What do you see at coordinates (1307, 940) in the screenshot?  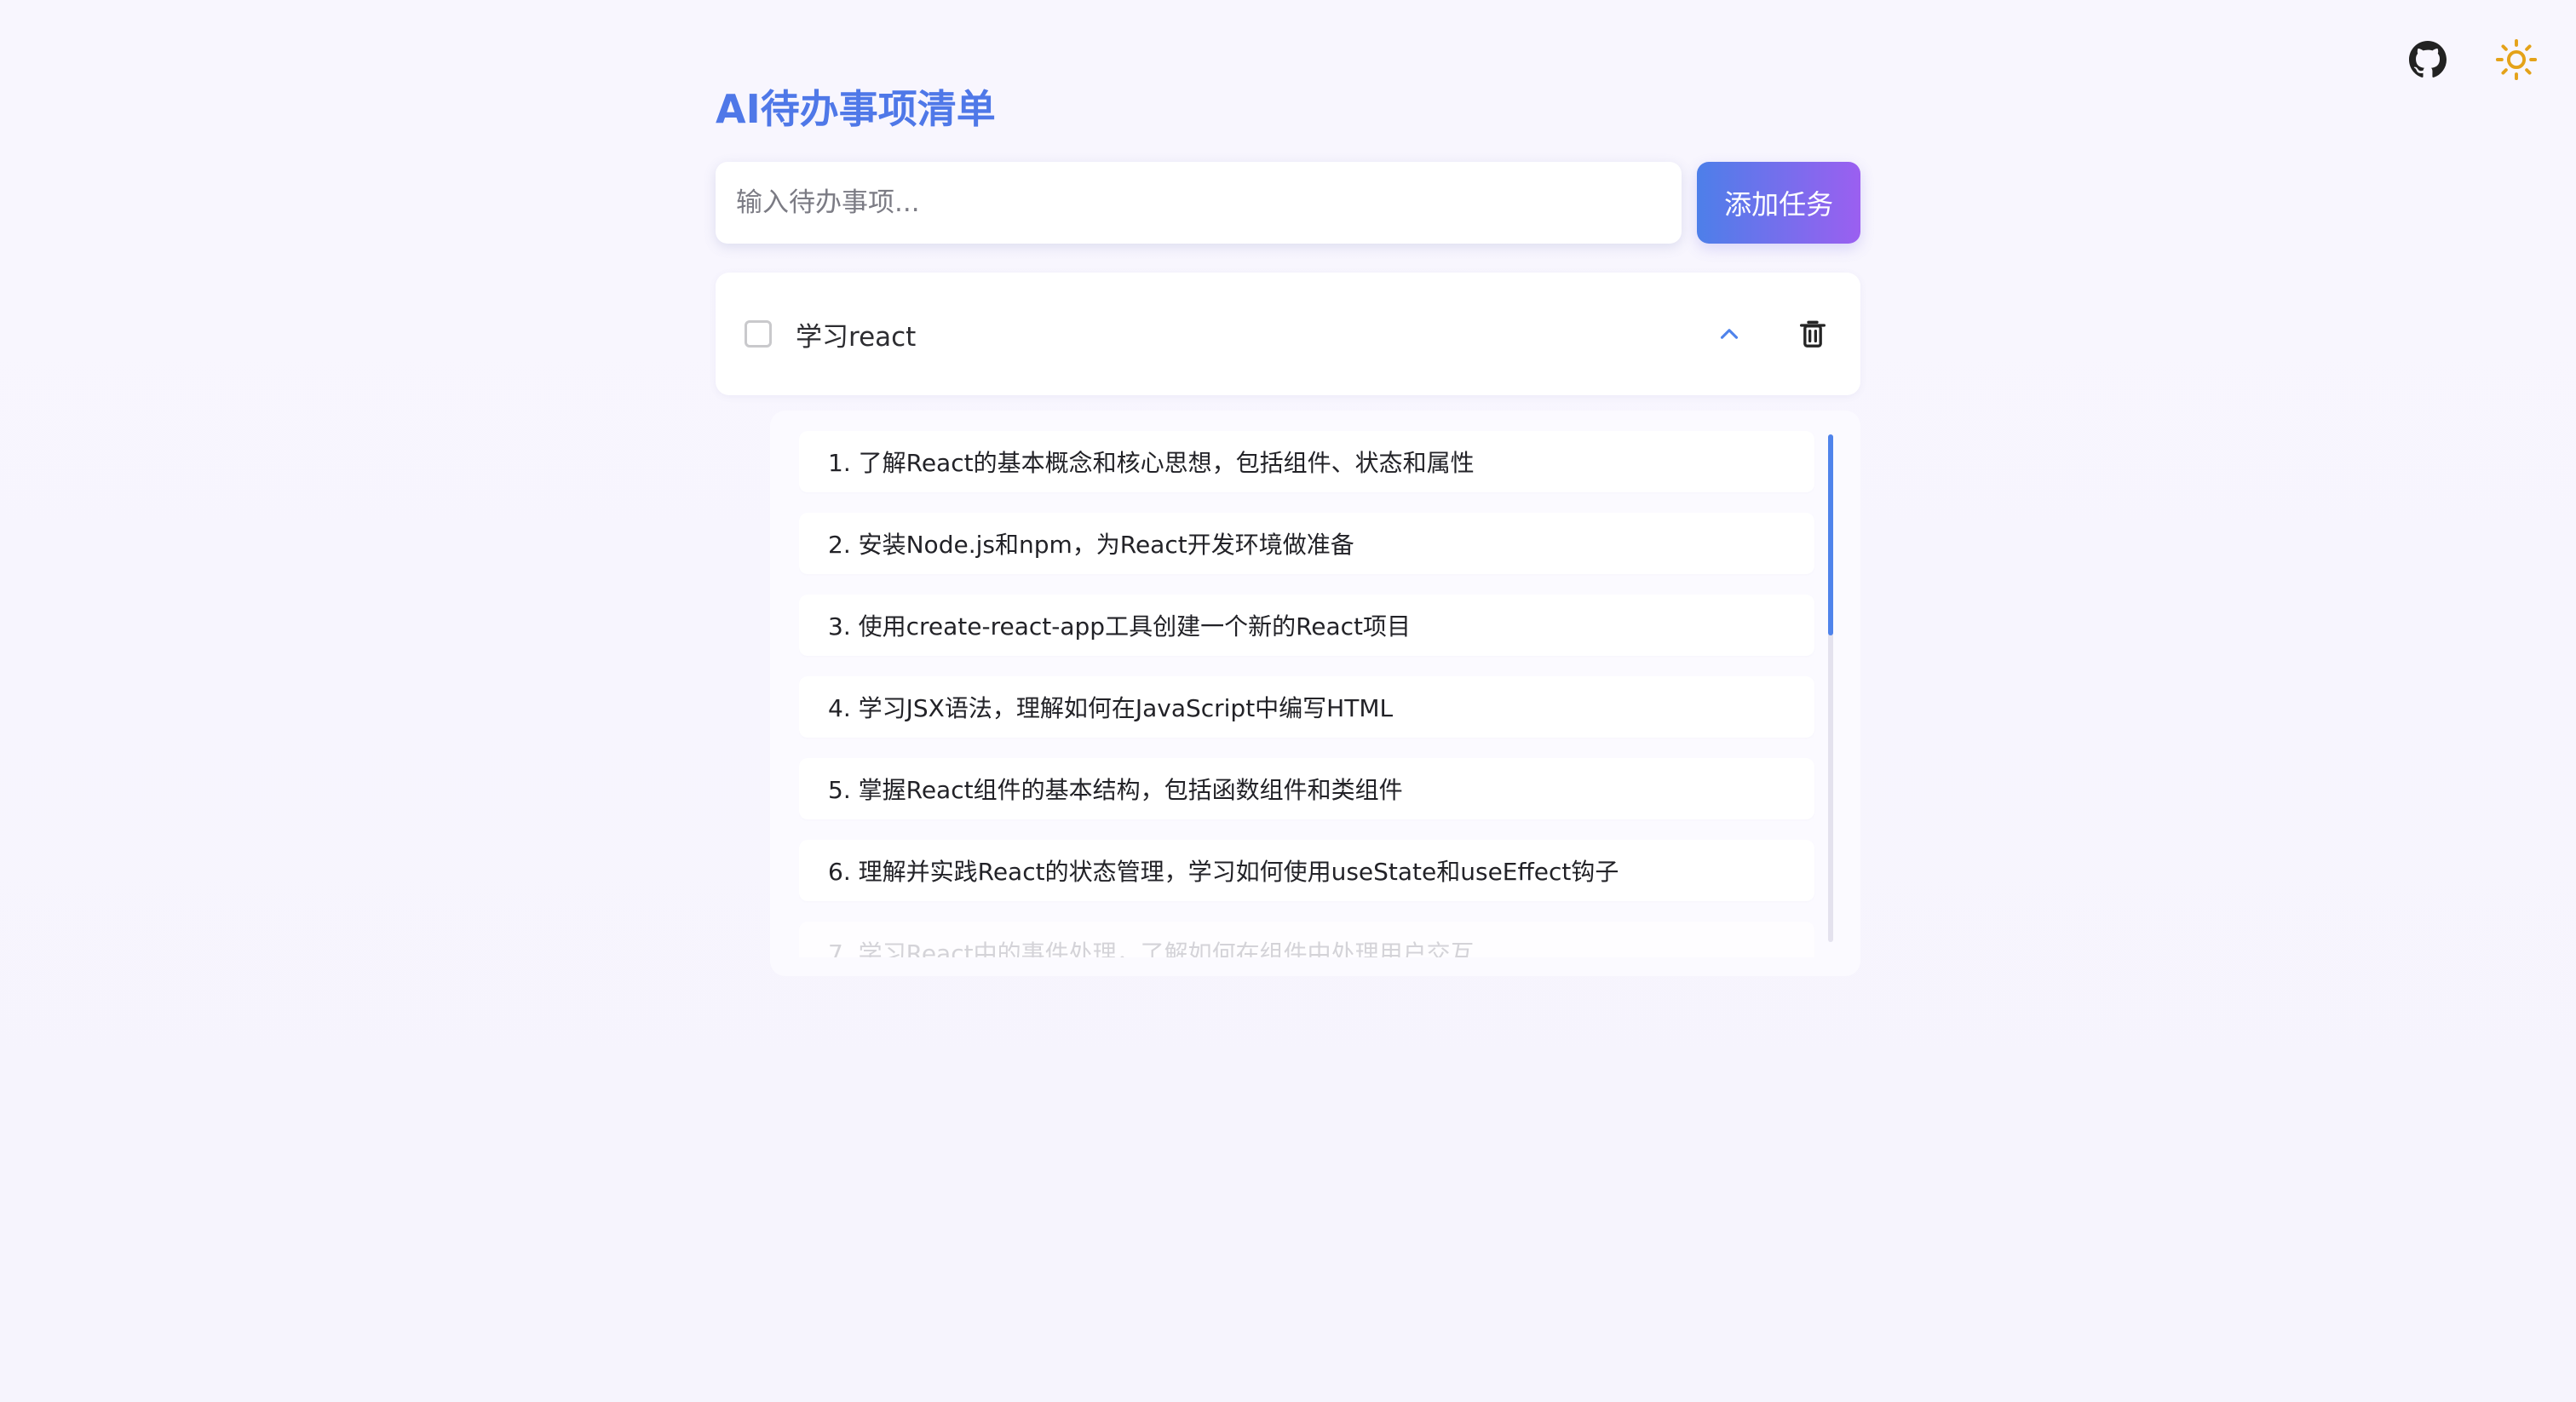 I see `subtask-item: 7. 学习React中的事件处理，了解如何在组件中处理用户交互` at bounding box center [1307, 940].